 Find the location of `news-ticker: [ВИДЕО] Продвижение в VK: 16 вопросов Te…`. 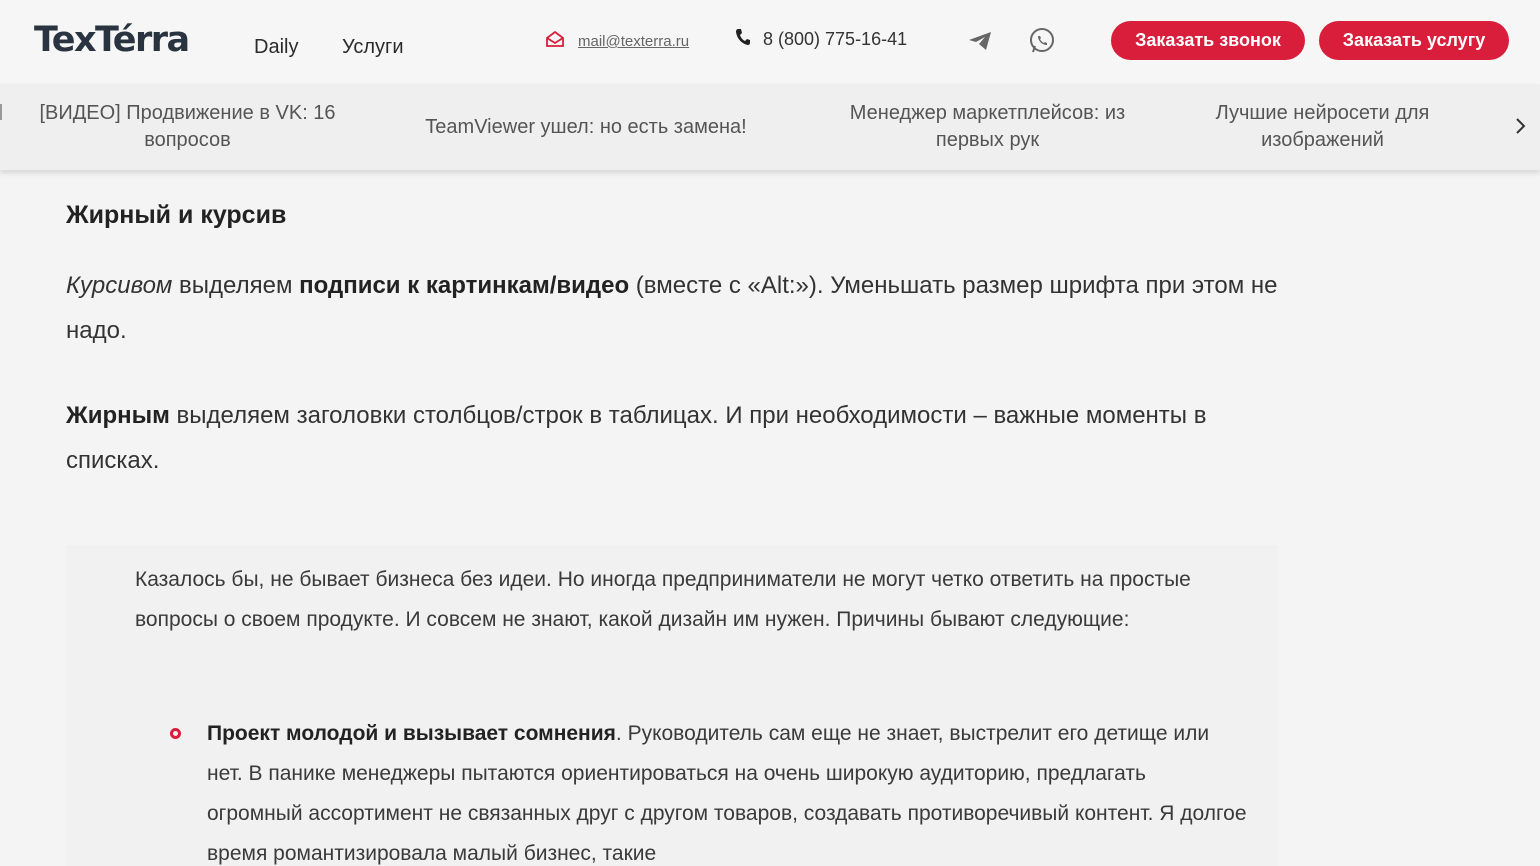

news-ticker: [ВИДЕО] Продвижение в VK: 16 вопросов Te… is located at coordinates (770, 127).